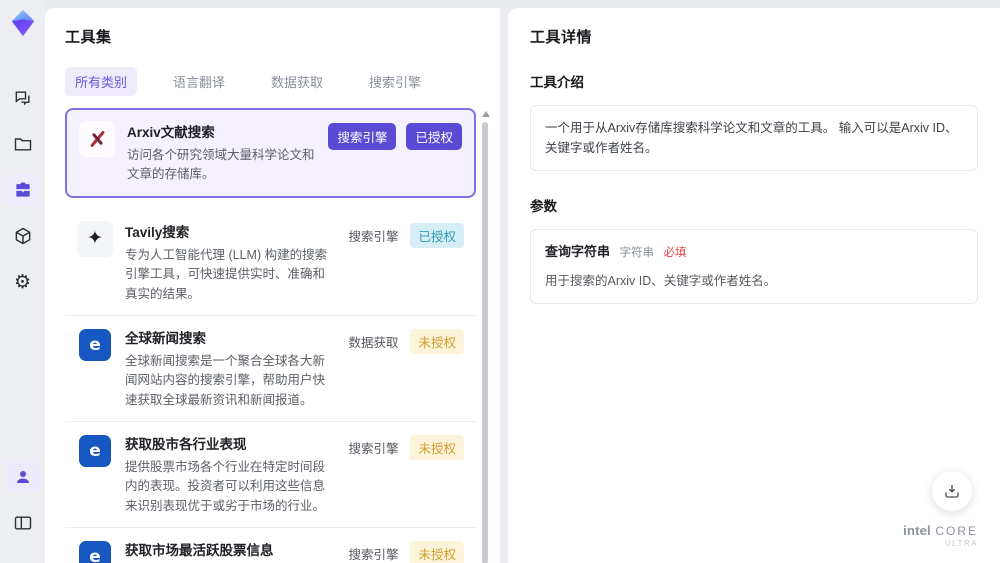 The image size is (1000, 563). What do you see at coordinates (88, 37) in the screenshot?
I see `page-title: 工具集` at bounding box center [88, 37].